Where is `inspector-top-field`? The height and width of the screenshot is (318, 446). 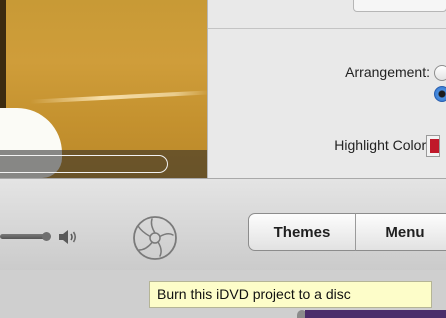
inspector-top-field is located at coordinates (399, 6).